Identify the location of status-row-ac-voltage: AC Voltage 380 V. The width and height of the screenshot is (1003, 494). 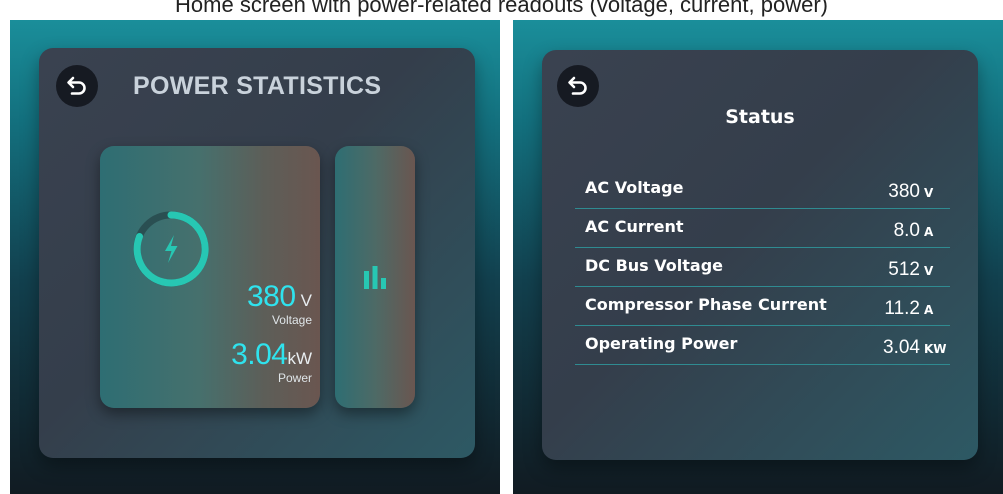
(762, 189).